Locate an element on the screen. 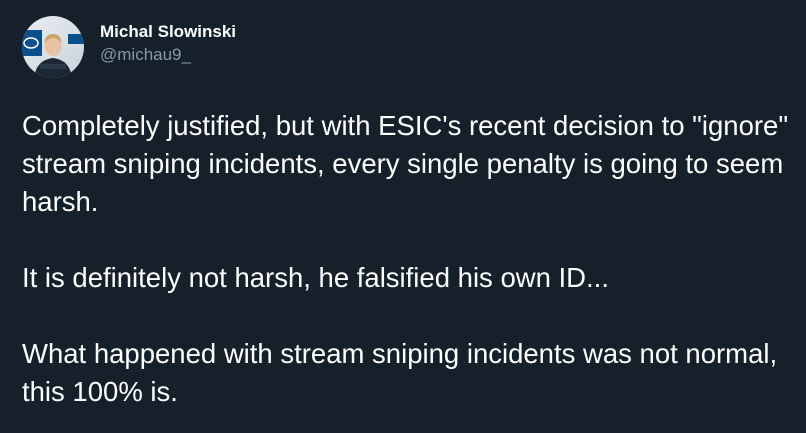 The height and width of the screenshot is (433, 806). avatar-image is located at coordinates (53, 47).